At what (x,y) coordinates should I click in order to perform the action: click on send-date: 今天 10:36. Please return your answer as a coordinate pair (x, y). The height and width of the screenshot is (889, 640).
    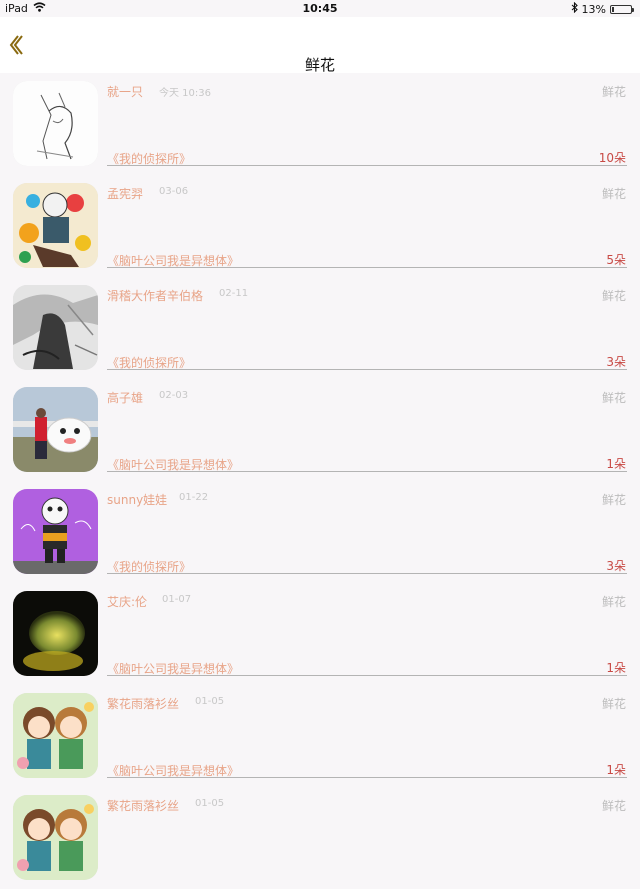
    Looking at the image, I should click on (185, 93).